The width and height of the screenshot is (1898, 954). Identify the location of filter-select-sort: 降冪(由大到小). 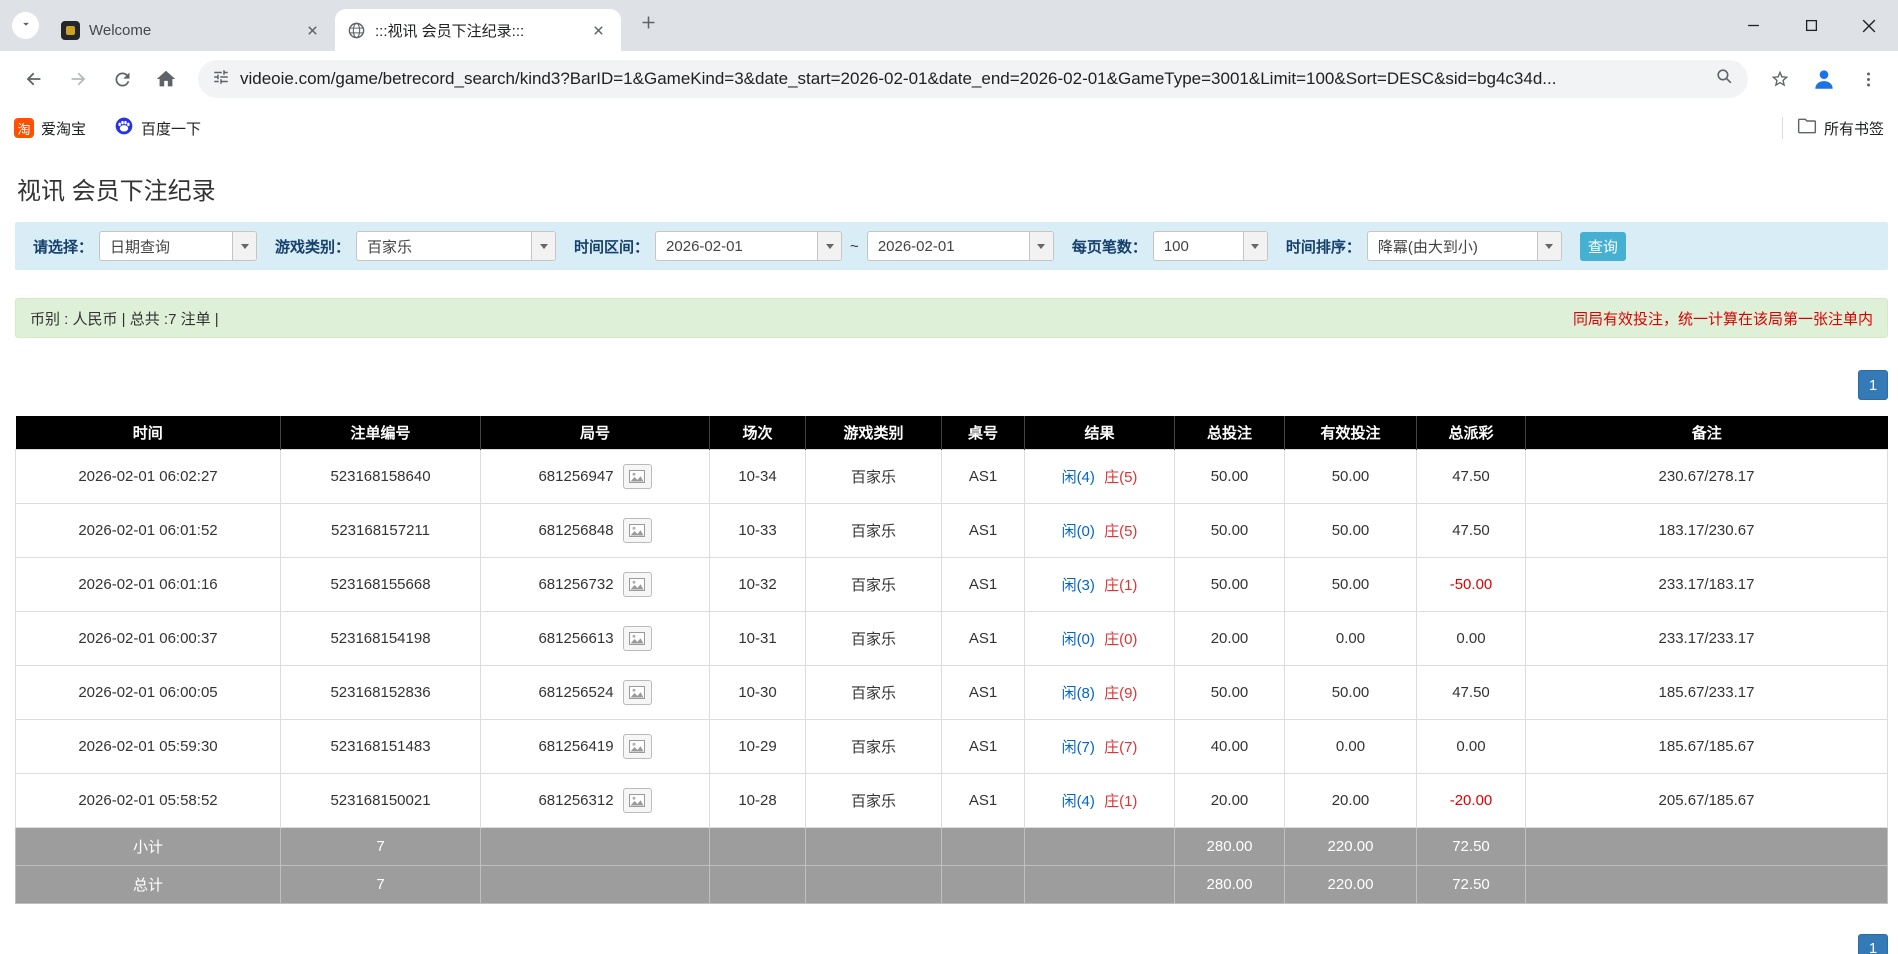
(1464, 246).